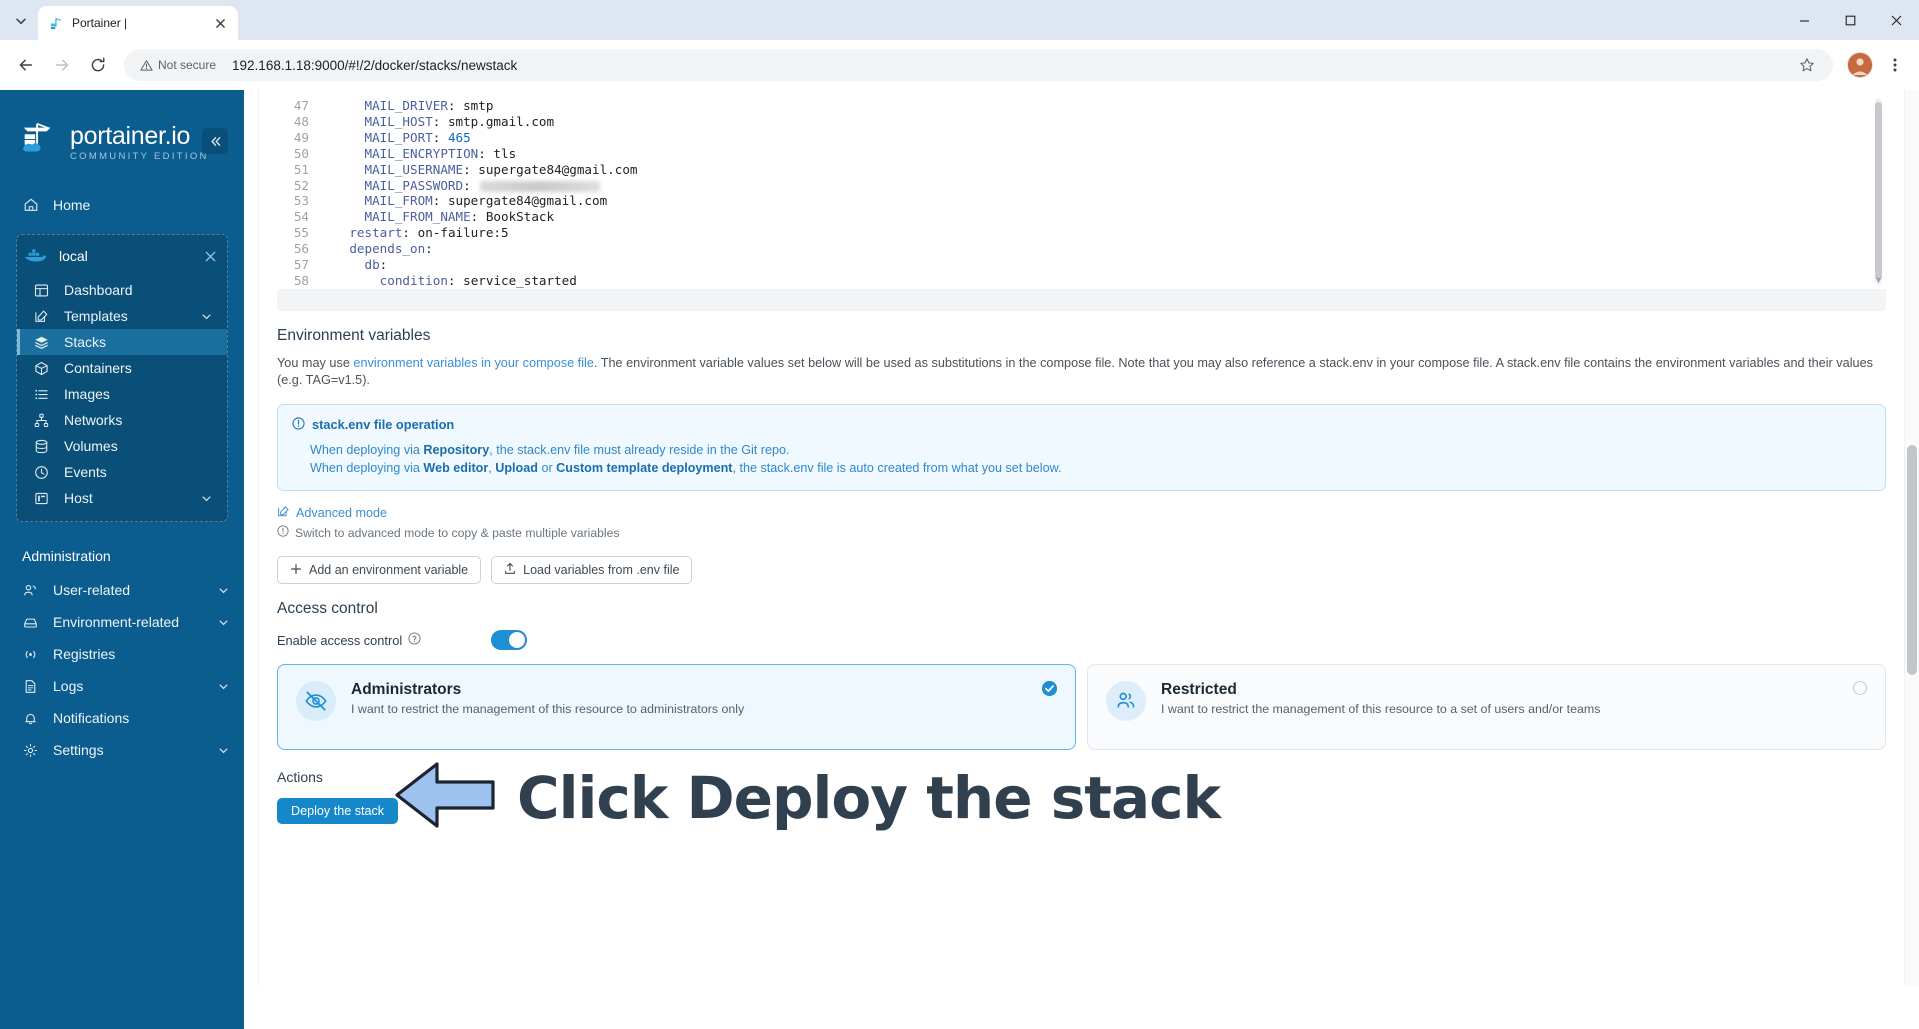  Describe the element at coordinates (122, 498) in the screenshot. I see `sidebar-item-host: Host` at that location.